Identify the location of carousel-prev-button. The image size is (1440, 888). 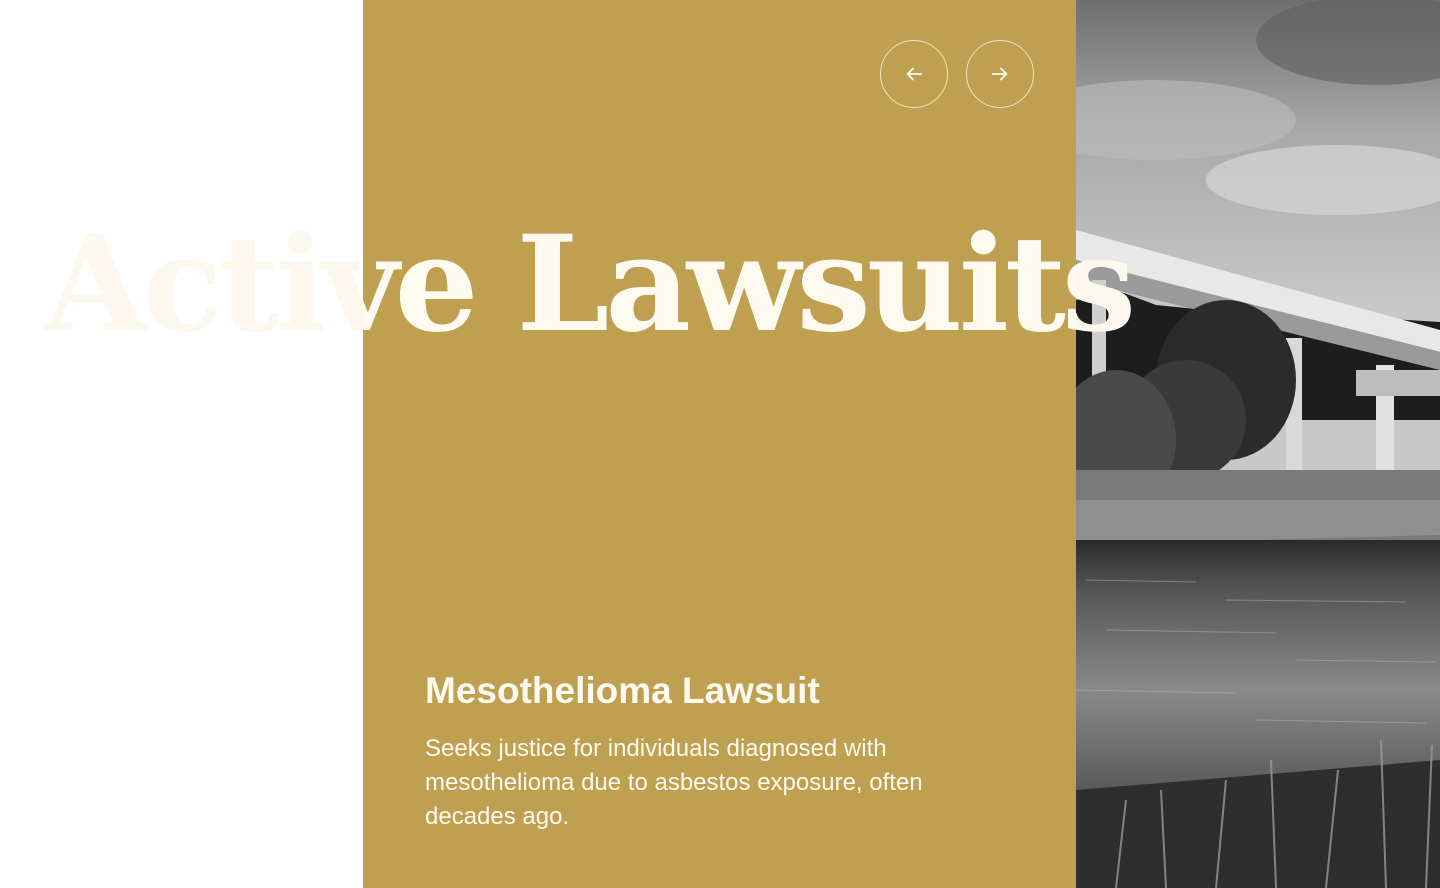
(914, 74).